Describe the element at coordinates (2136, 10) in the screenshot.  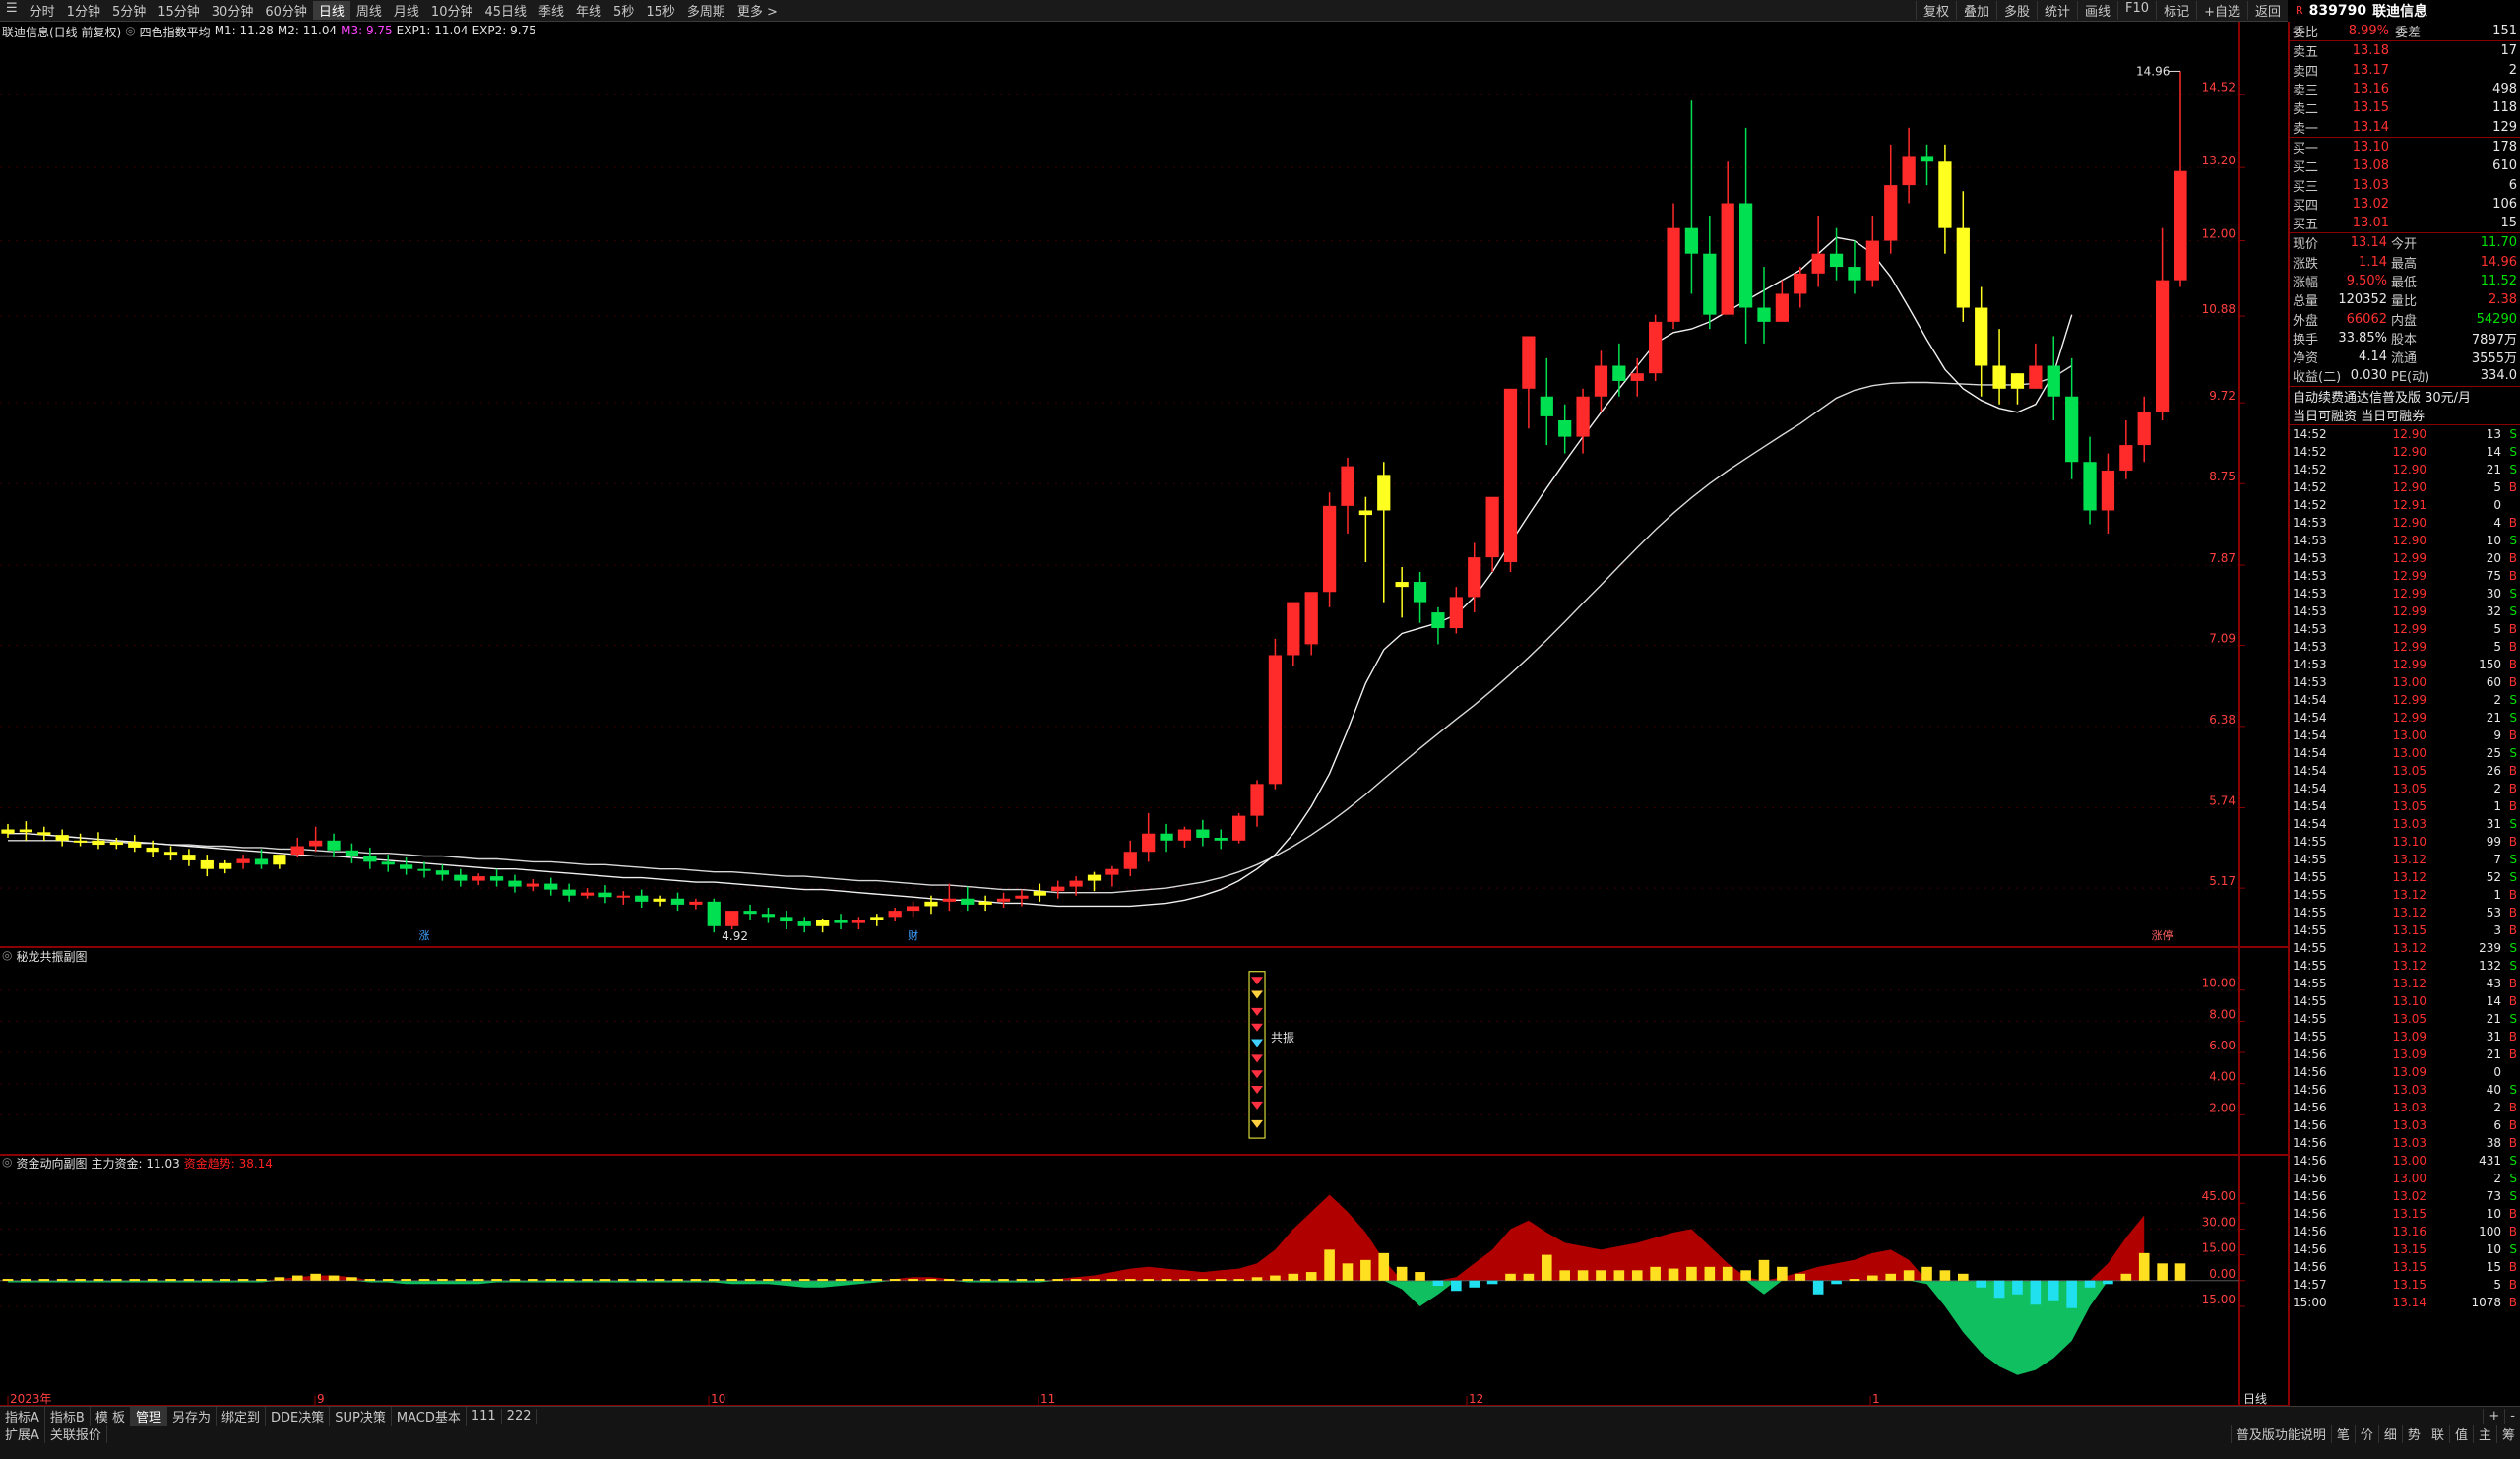
I see `tool-button: F10` at that location.